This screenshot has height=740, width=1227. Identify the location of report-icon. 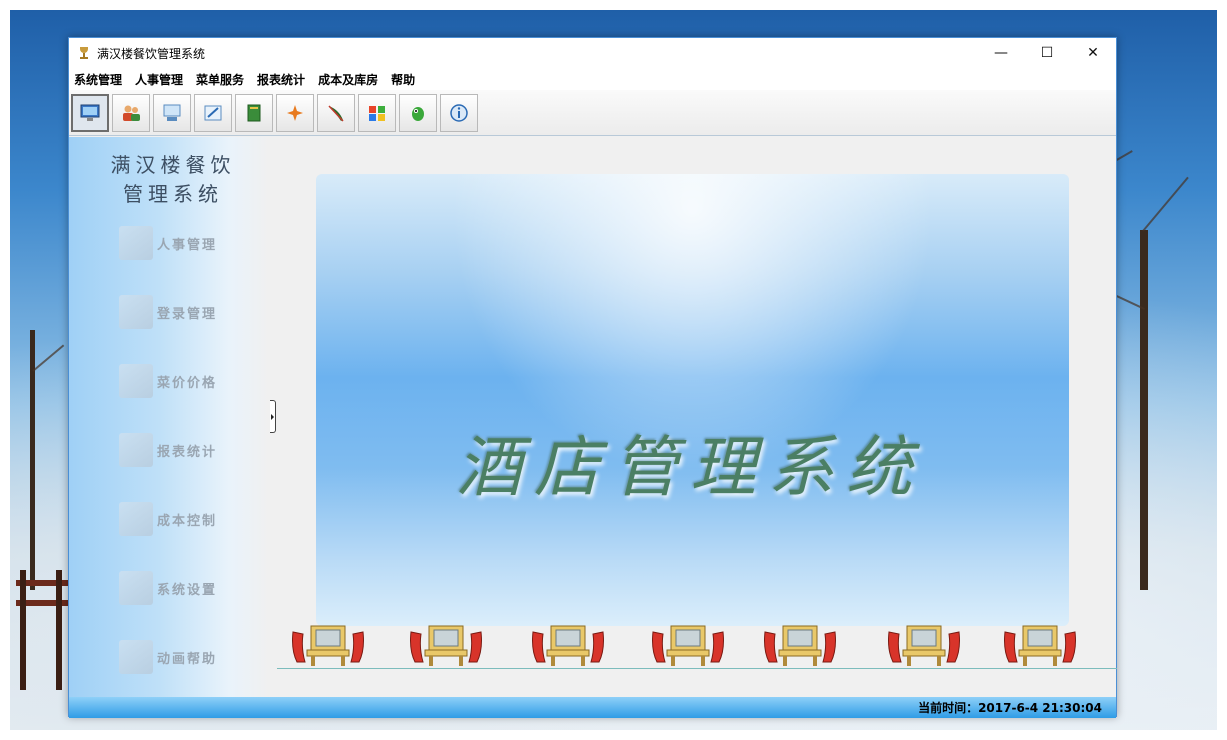
(136, 450).